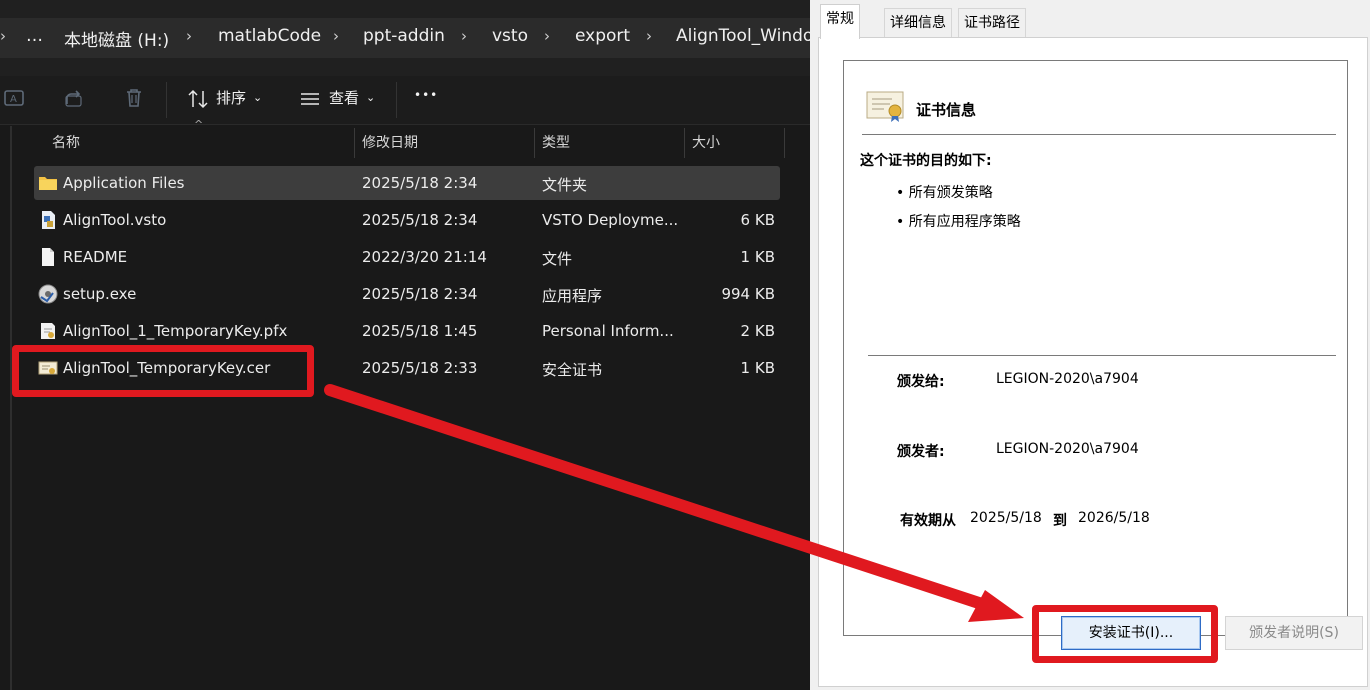 Image resolution: width=1370 pixels, height=690 pixels. I want to click on file-name: README, so click(95, 257).